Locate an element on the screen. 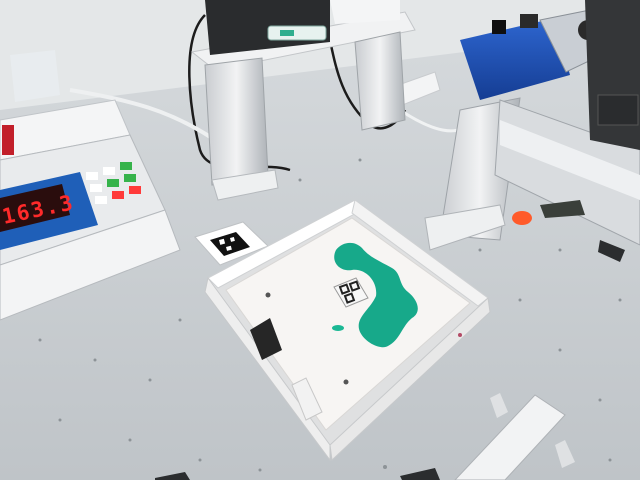 The image size is (640, 480). green-drop is located at coordinates (338, 328).